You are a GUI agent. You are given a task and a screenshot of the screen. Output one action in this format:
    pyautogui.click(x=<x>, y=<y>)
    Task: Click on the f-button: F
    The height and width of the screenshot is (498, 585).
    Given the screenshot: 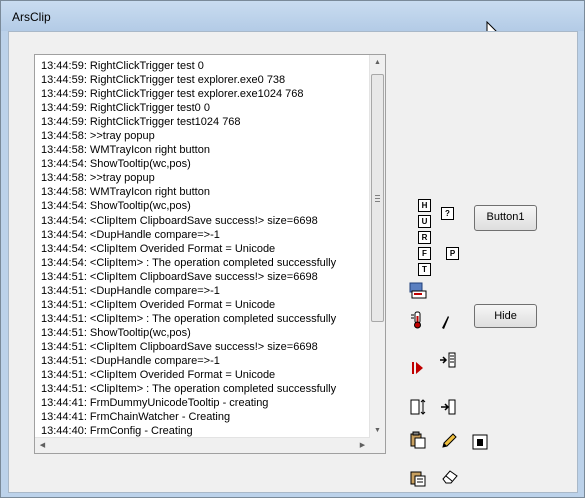 What is the action you would take?
    pyautogui.click(x=424, y=253)
    